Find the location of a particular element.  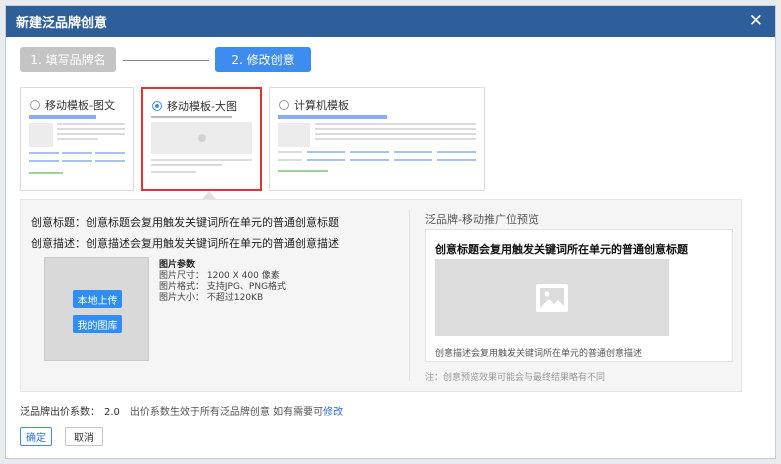

template-card-computer: 计算机模板 is located at coordinates (377, 139).